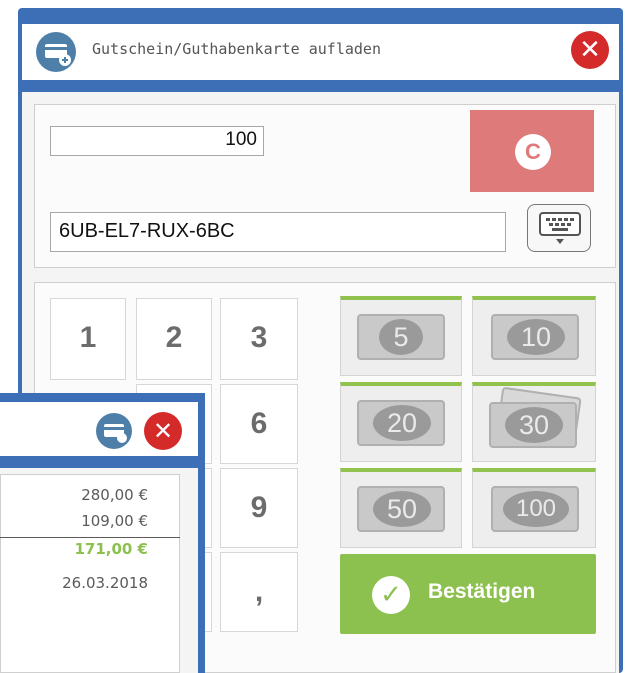  Describe the element at coordinates (114, 521) in the screenshot. I see `paid-value: 109,00 €` at that location.